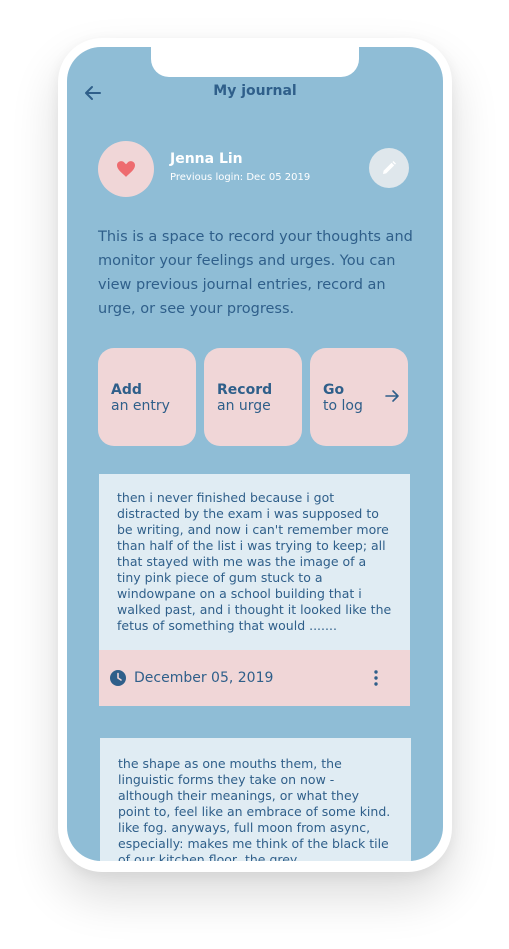 The height and width of the screenshot is (949, 509). What do you see at coordinates (118, 678) in the screenshot?
I see `clock-icon` at bounding box center [118, 678].